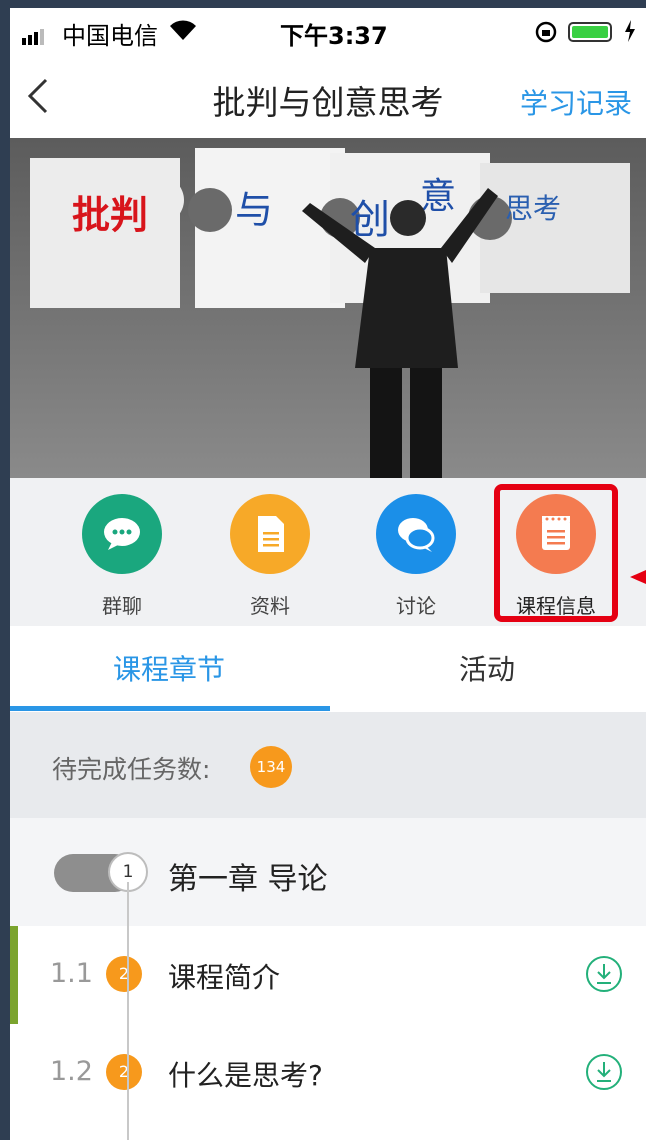 The image size is (646, 1140). I want to click on pending-tasks-label: 待完成任务数:, so click(131, 769).